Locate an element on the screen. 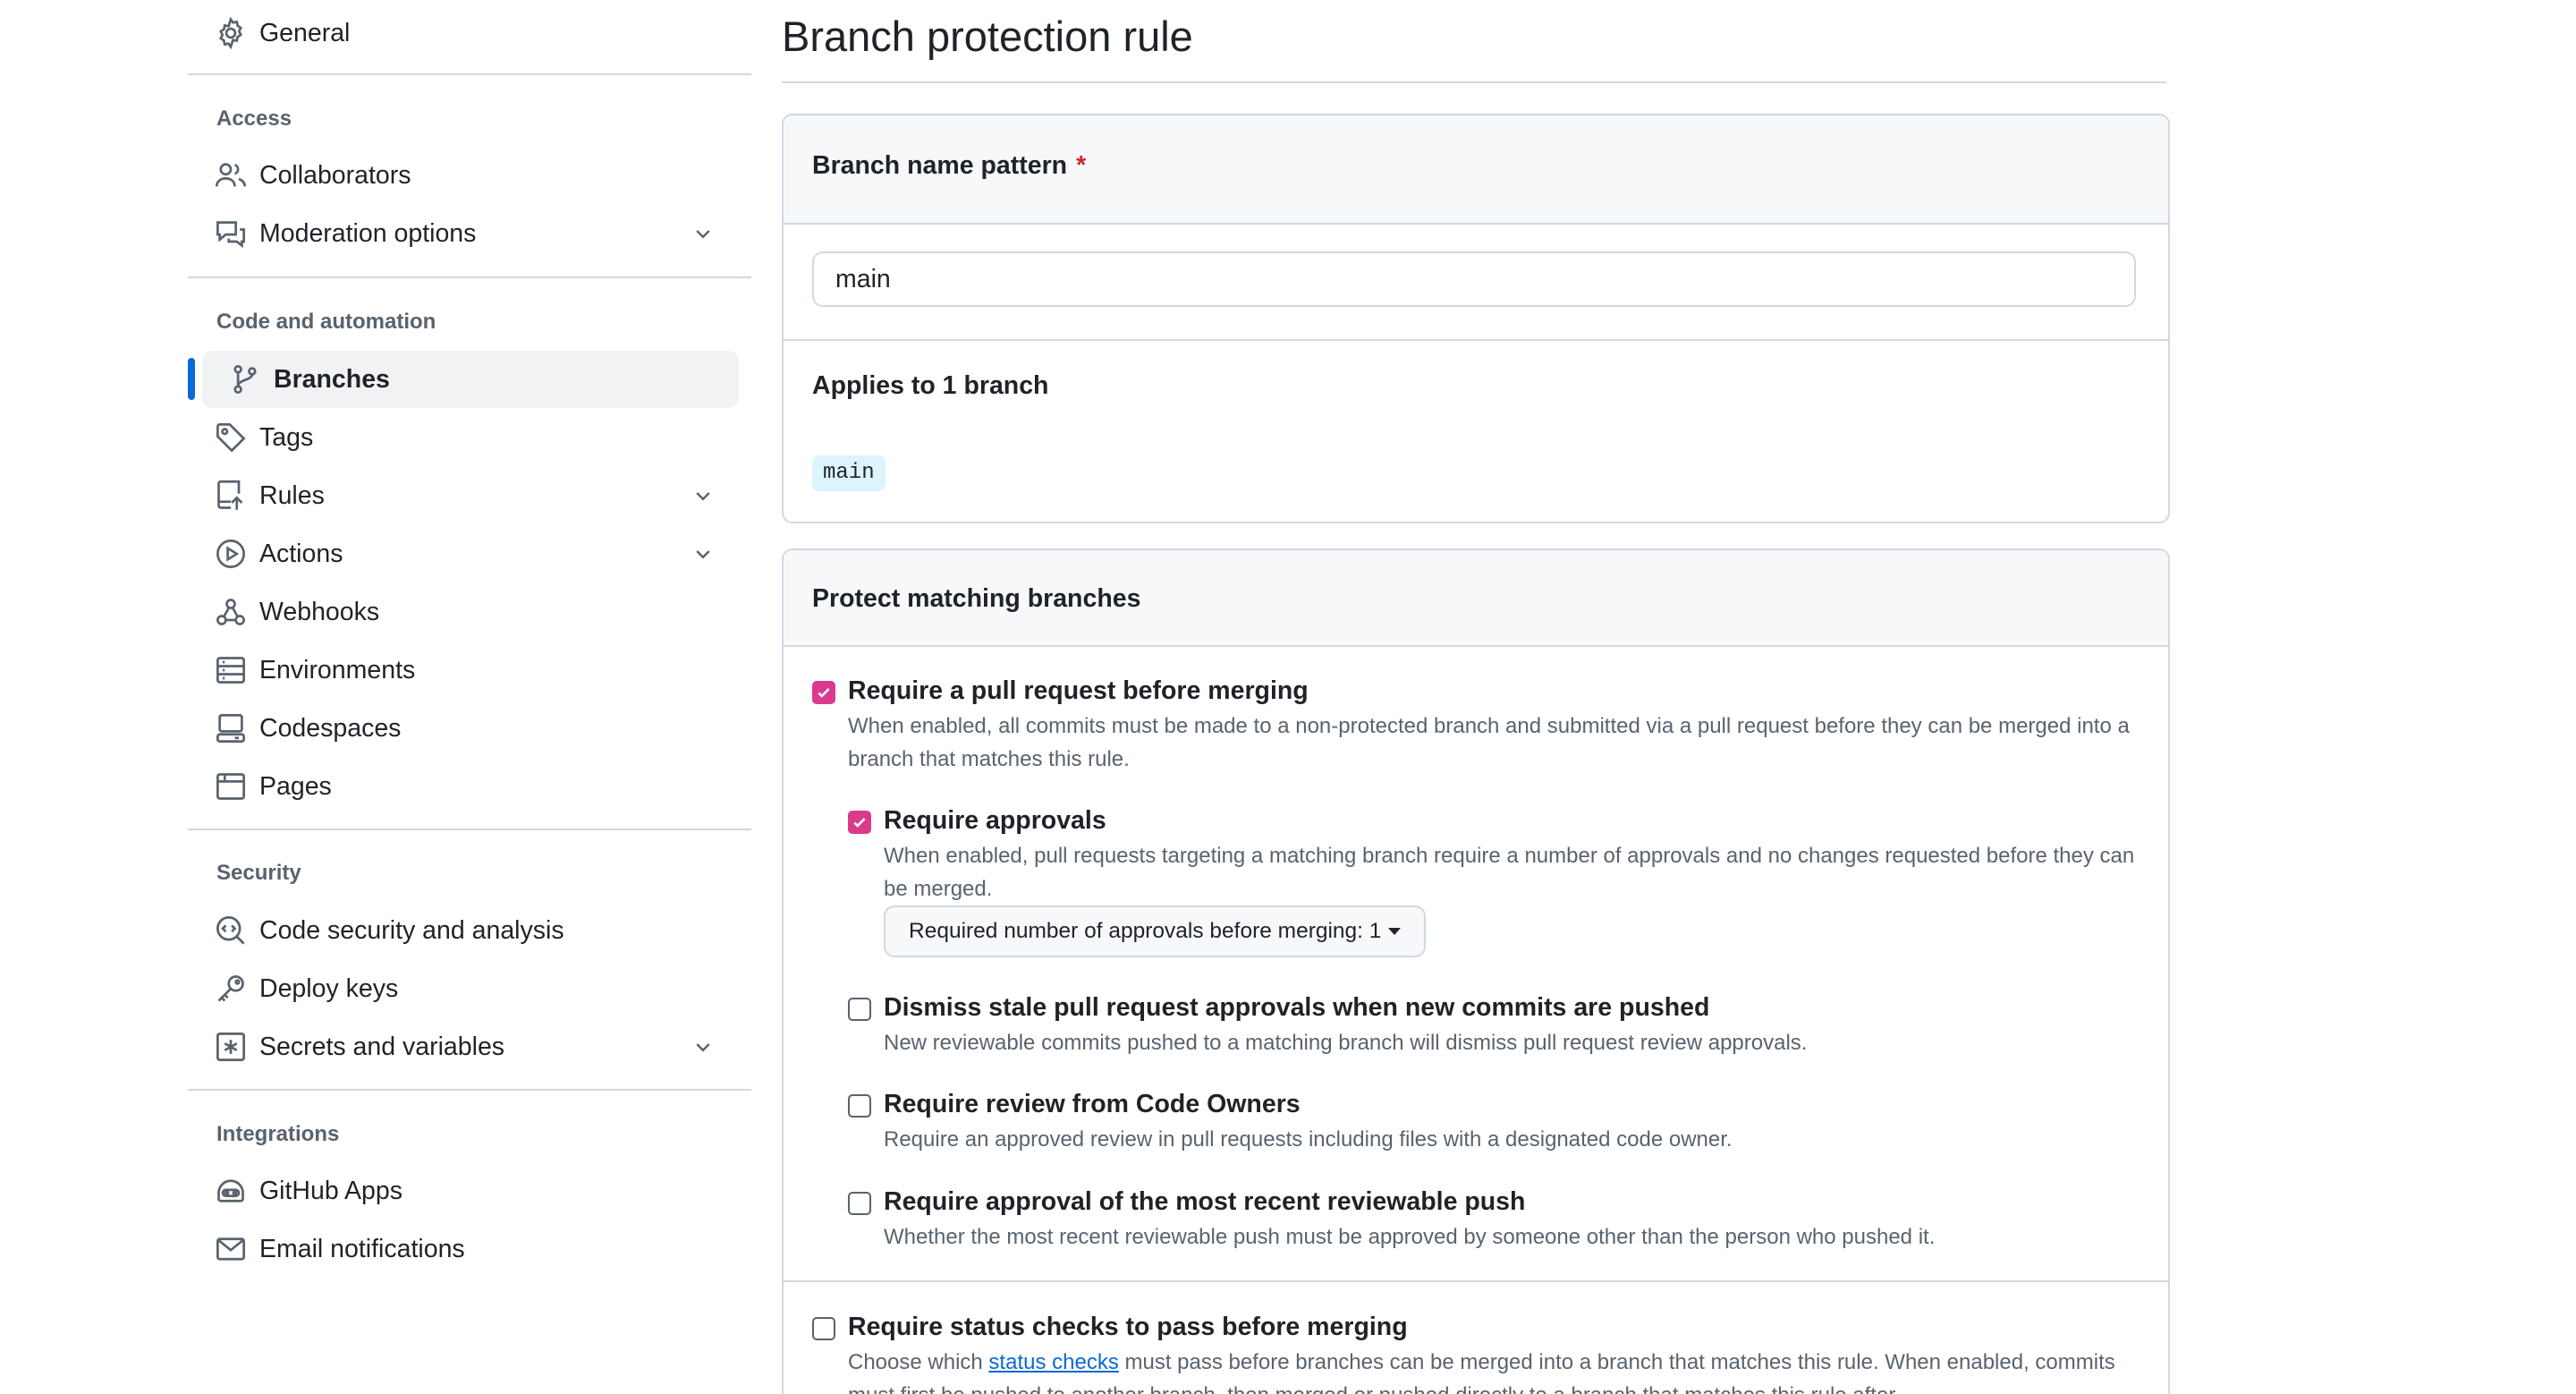 This screenshot has width=2576, height=1394. sidebar-item-label: General is located at coordinates (305, 33).